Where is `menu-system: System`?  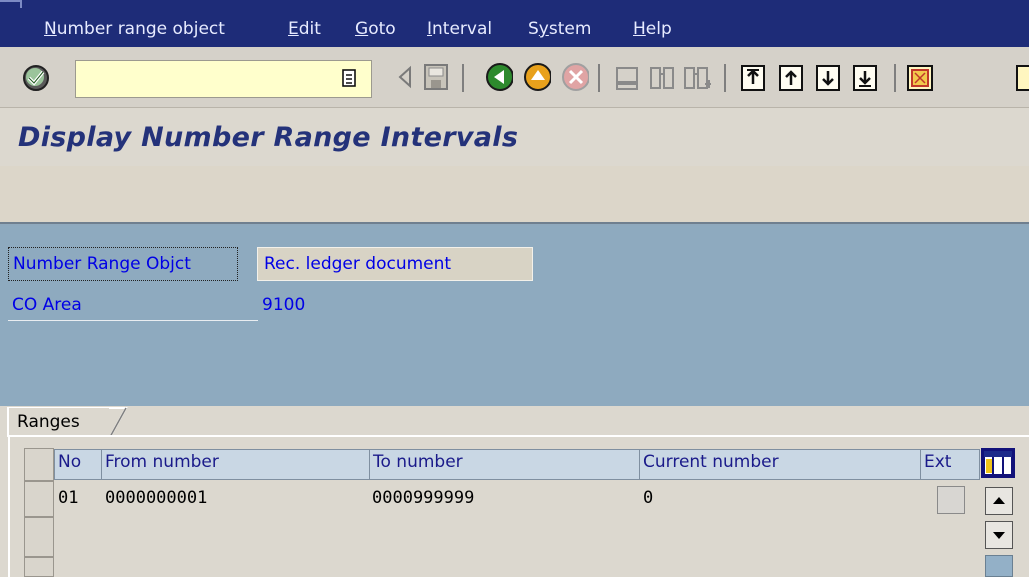
menu-system: System is located at coordinates (559, 29).